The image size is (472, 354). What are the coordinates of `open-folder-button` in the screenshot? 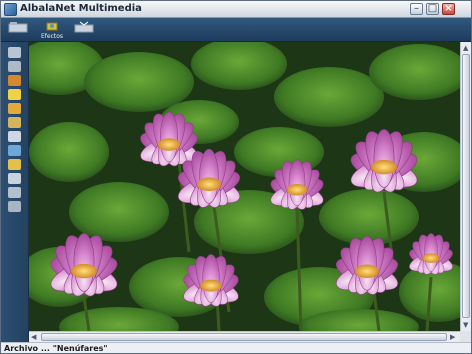 It's located at (18, 30).